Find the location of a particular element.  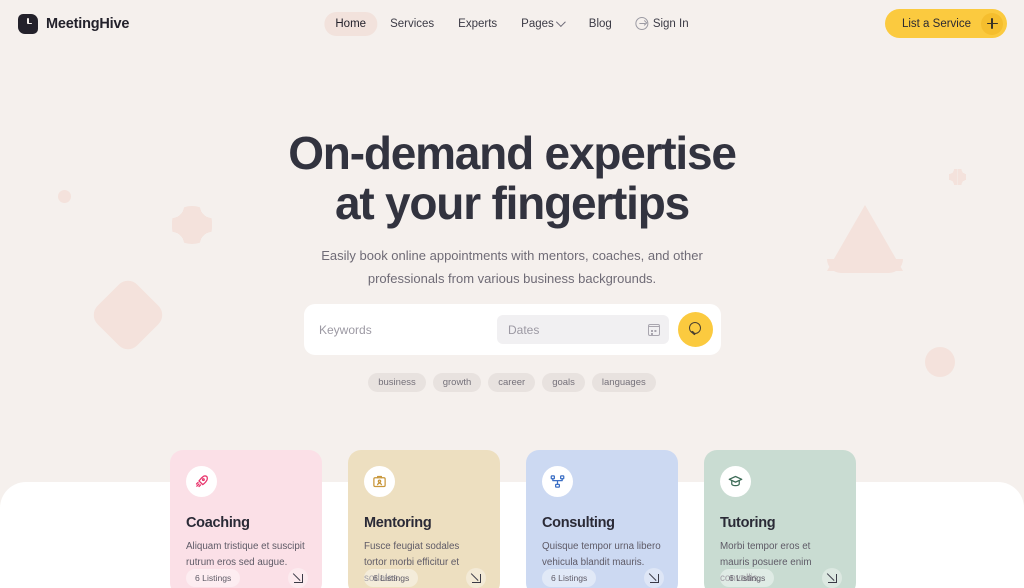

main-nav: Home Services Experts Pages Blog Sign In is located at coordinates (511, 23).